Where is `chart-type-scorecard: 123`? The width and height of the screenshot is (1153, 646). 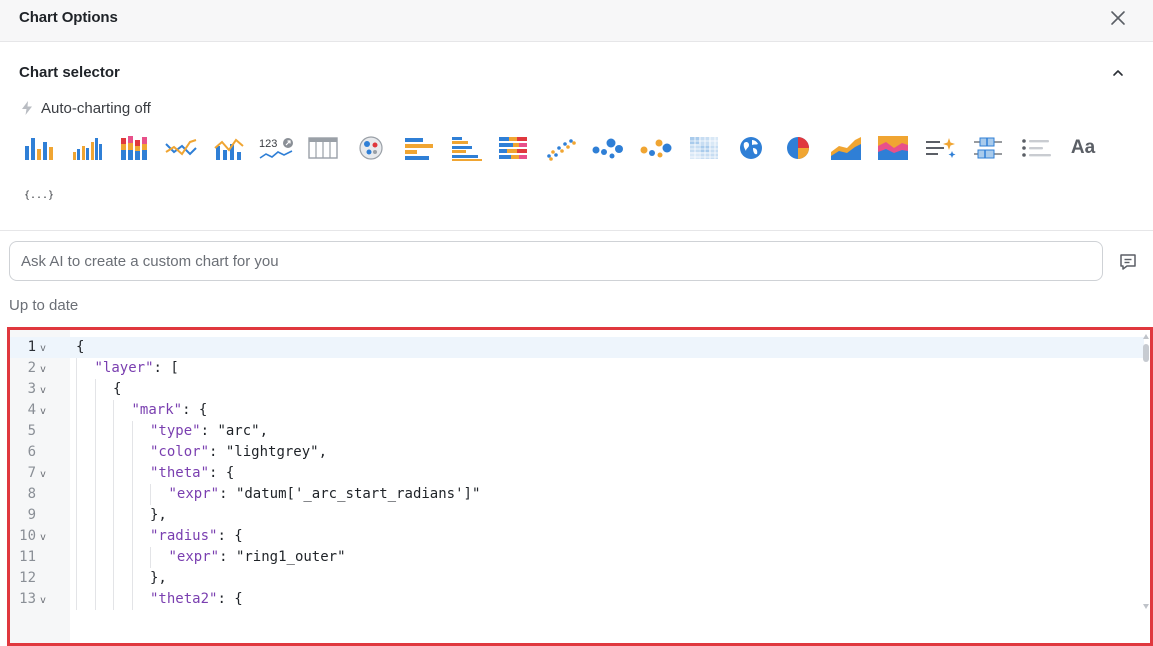 chart-type-scorecard: 123 is located at coordinates (276, 148).